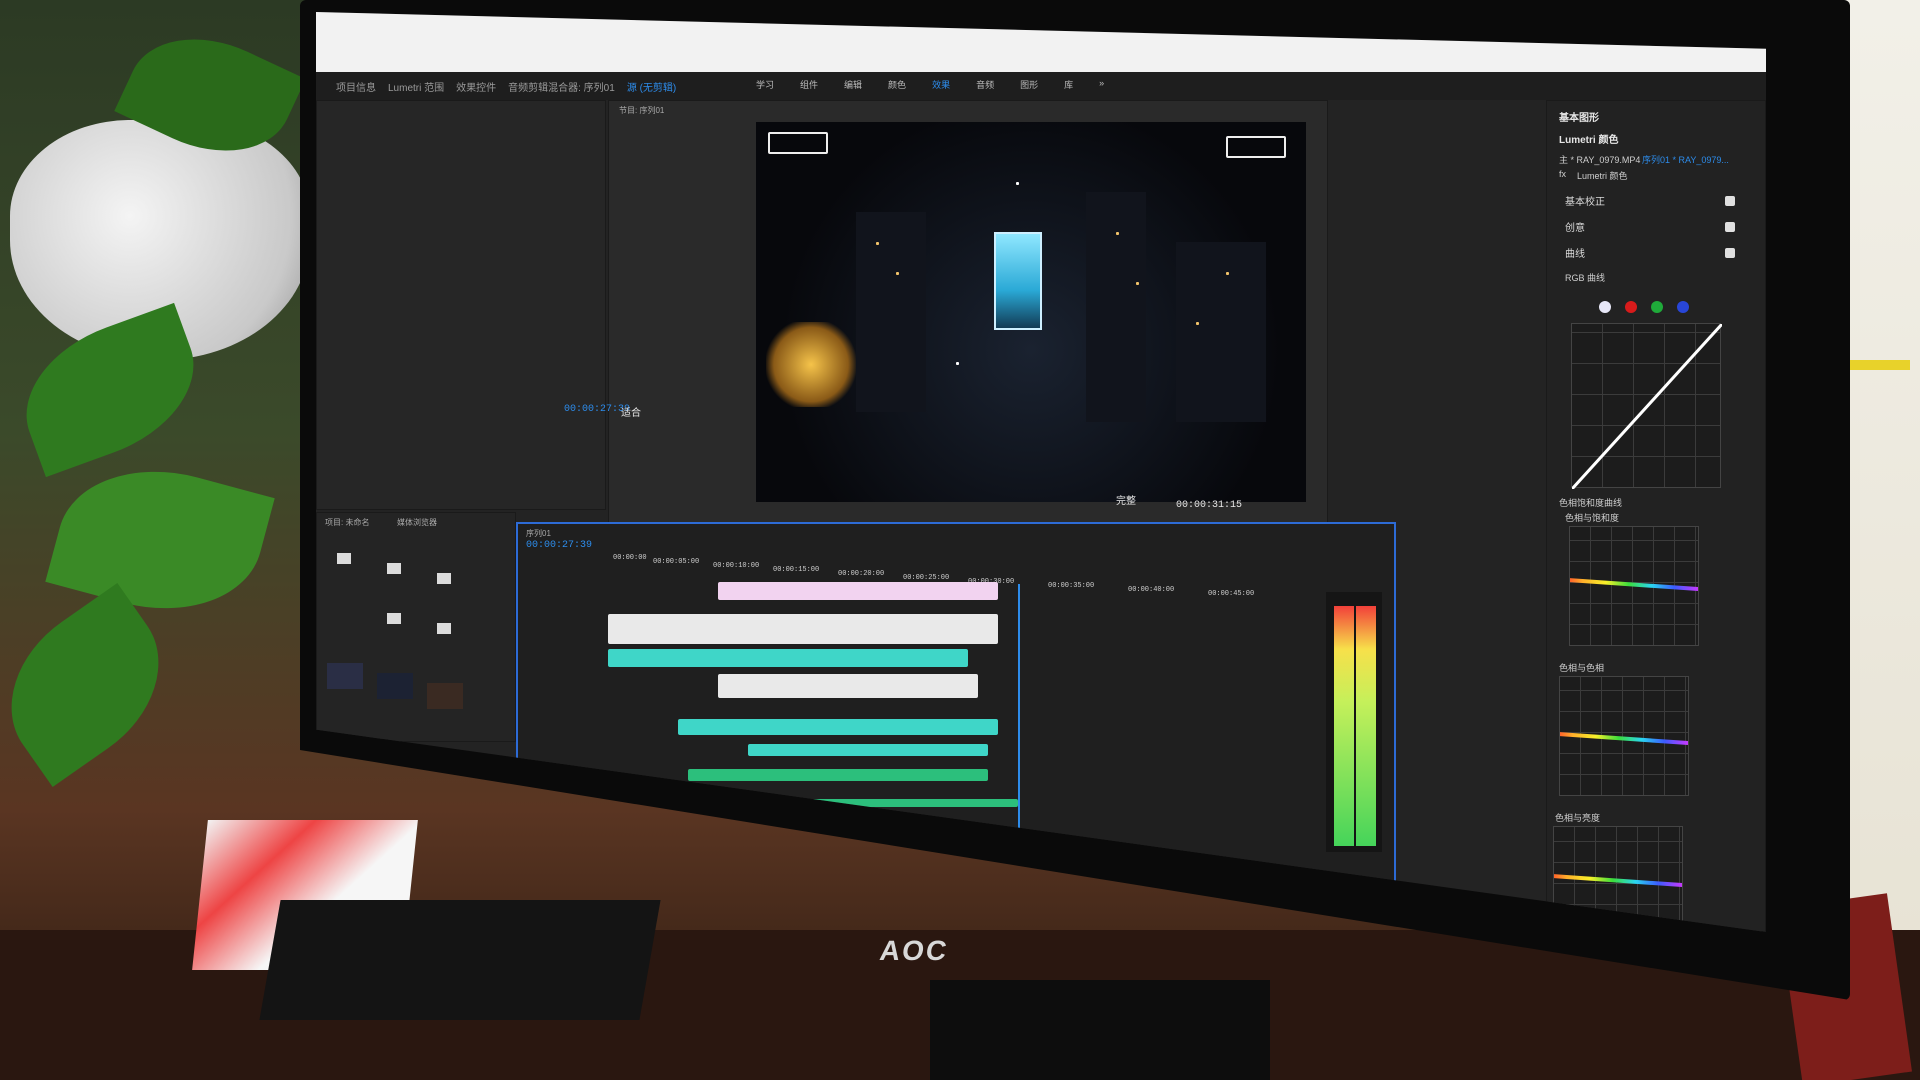 This screenshot has width=1920, height=1080. I want to click on workspace-color: 颜色, so click(897, 84).